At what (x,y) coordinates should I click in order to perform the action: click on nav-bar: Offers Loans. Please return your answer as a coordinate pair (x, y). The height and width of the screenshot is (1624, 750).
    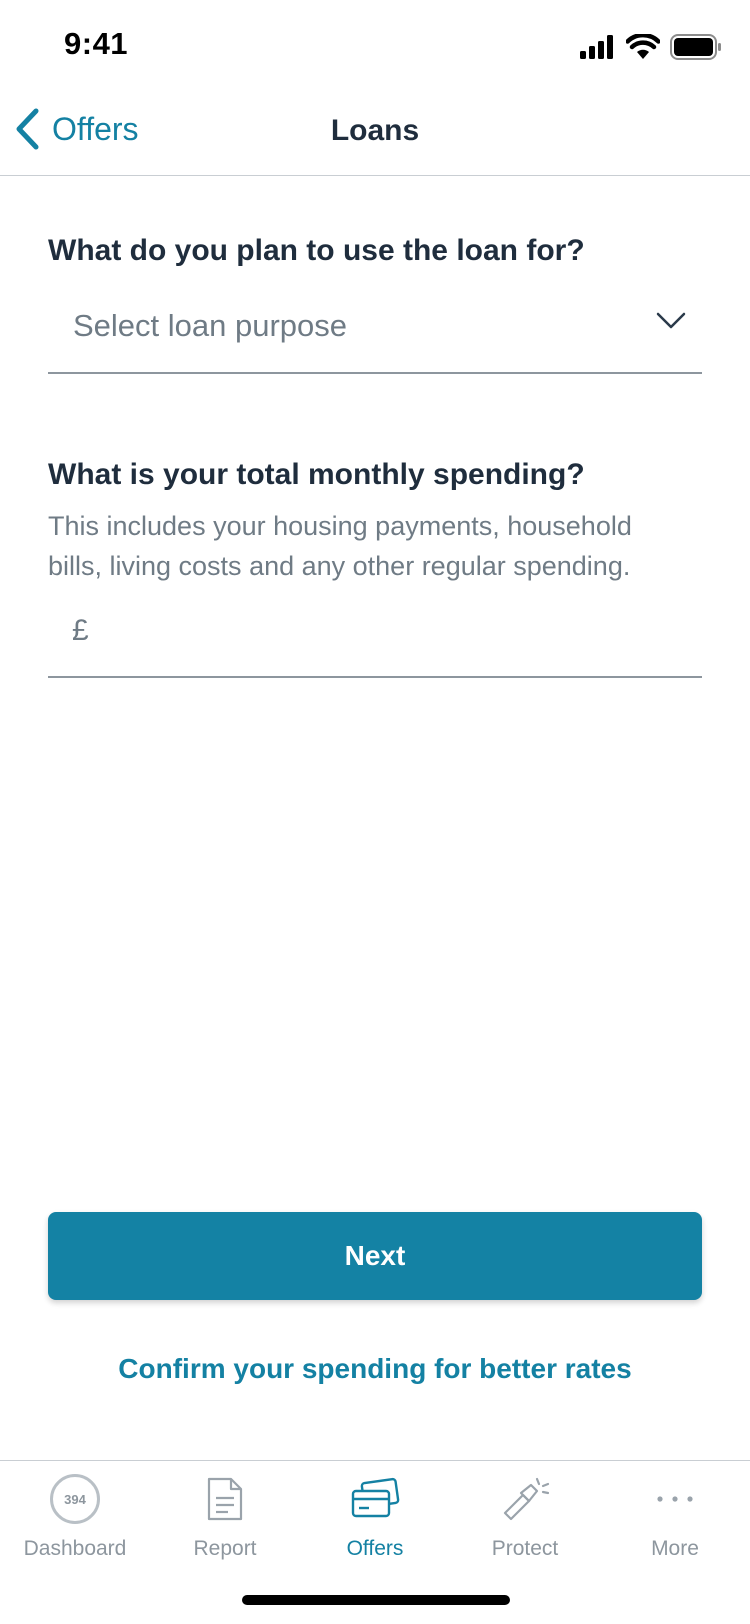
    Looking at the image, I should click on (375, 133).